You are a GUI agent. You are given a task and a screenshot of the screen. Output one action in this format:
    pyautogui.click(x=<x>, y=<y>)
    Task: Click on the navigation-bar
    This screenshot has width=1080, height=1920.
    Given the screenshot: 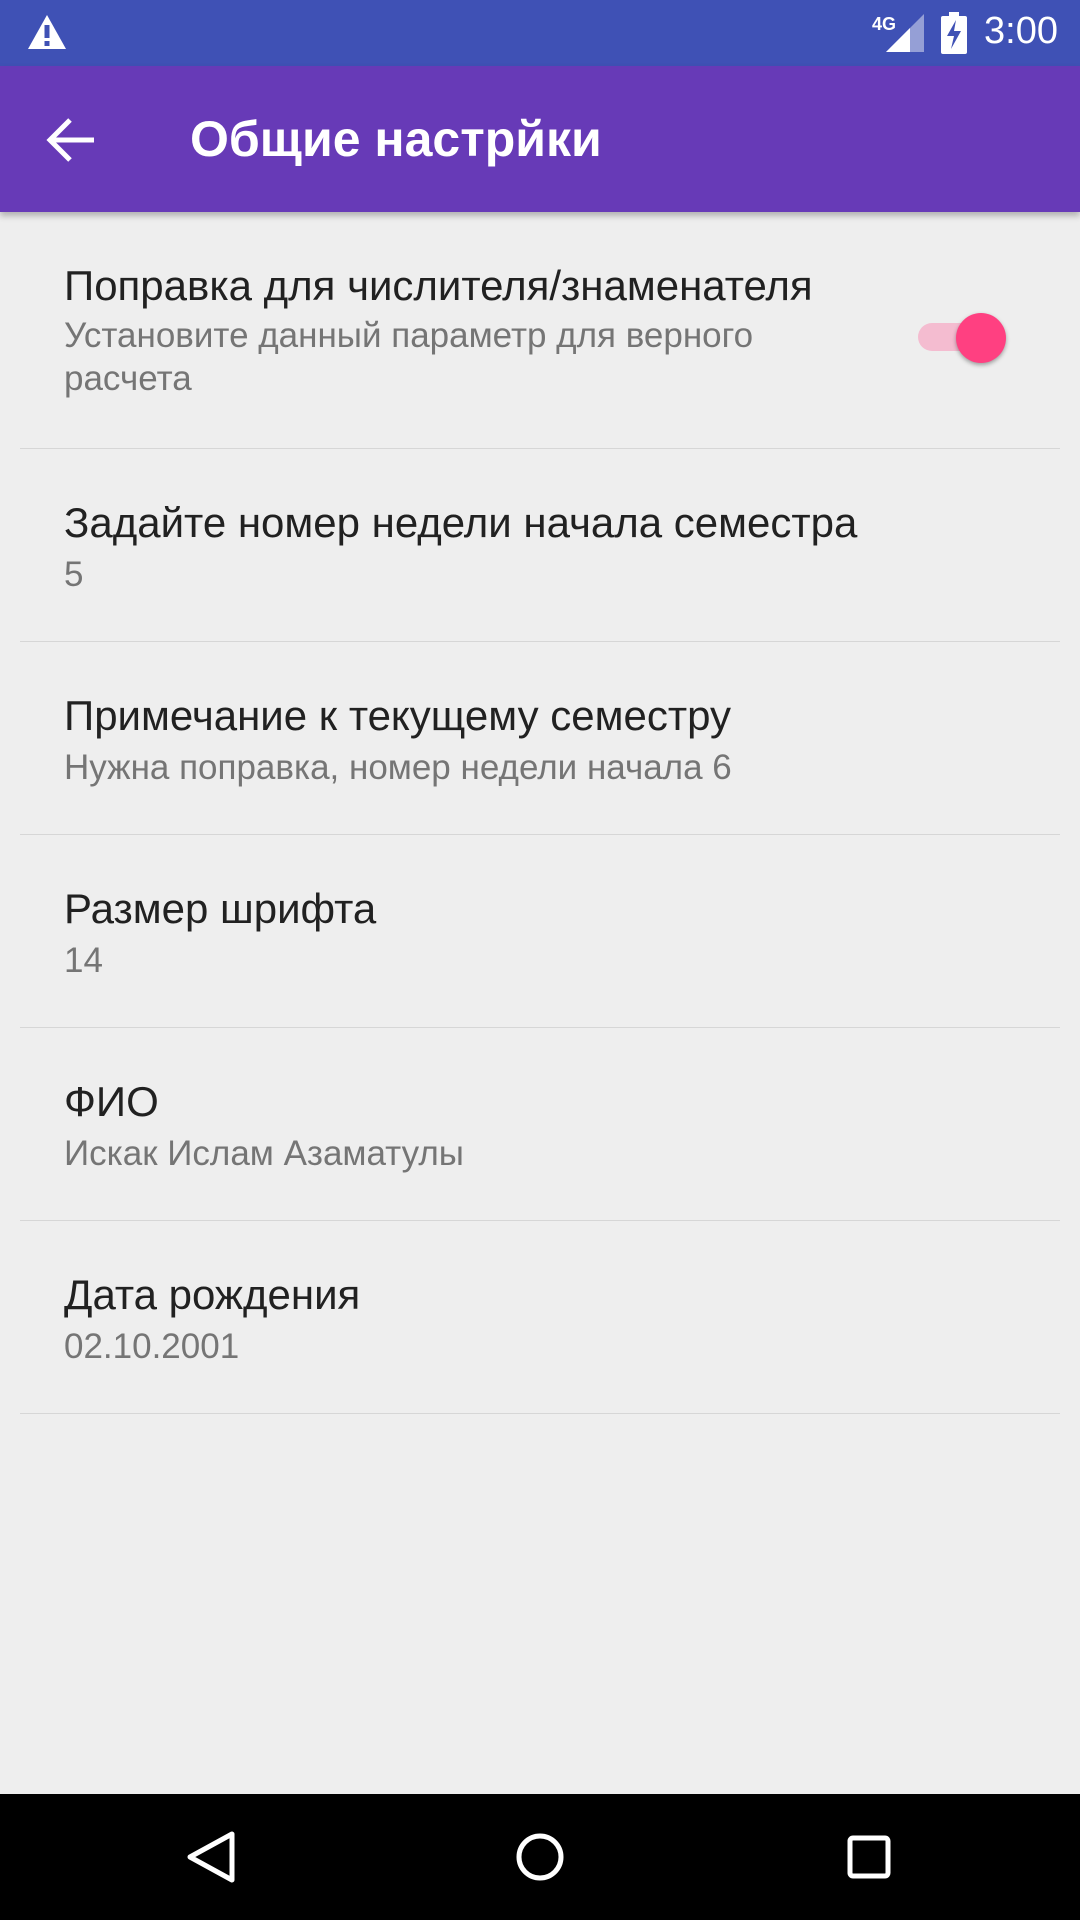 What is the action you would take?
    pyautogui.click(x=540, y=1857)
    